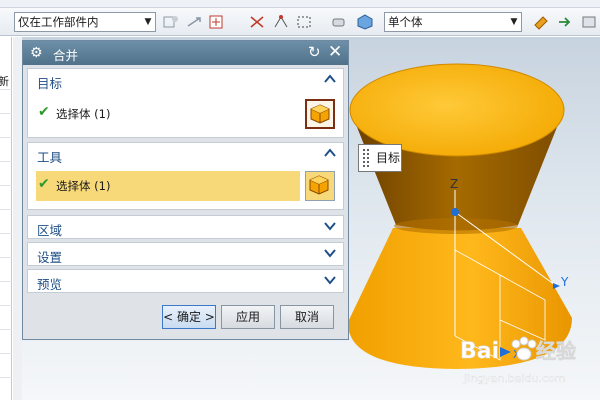 This screenshot has width=600, height=400. Describe the element at coordinates (479, 351) in the screenshot. I see `watermark-brand: Bai` at that location.